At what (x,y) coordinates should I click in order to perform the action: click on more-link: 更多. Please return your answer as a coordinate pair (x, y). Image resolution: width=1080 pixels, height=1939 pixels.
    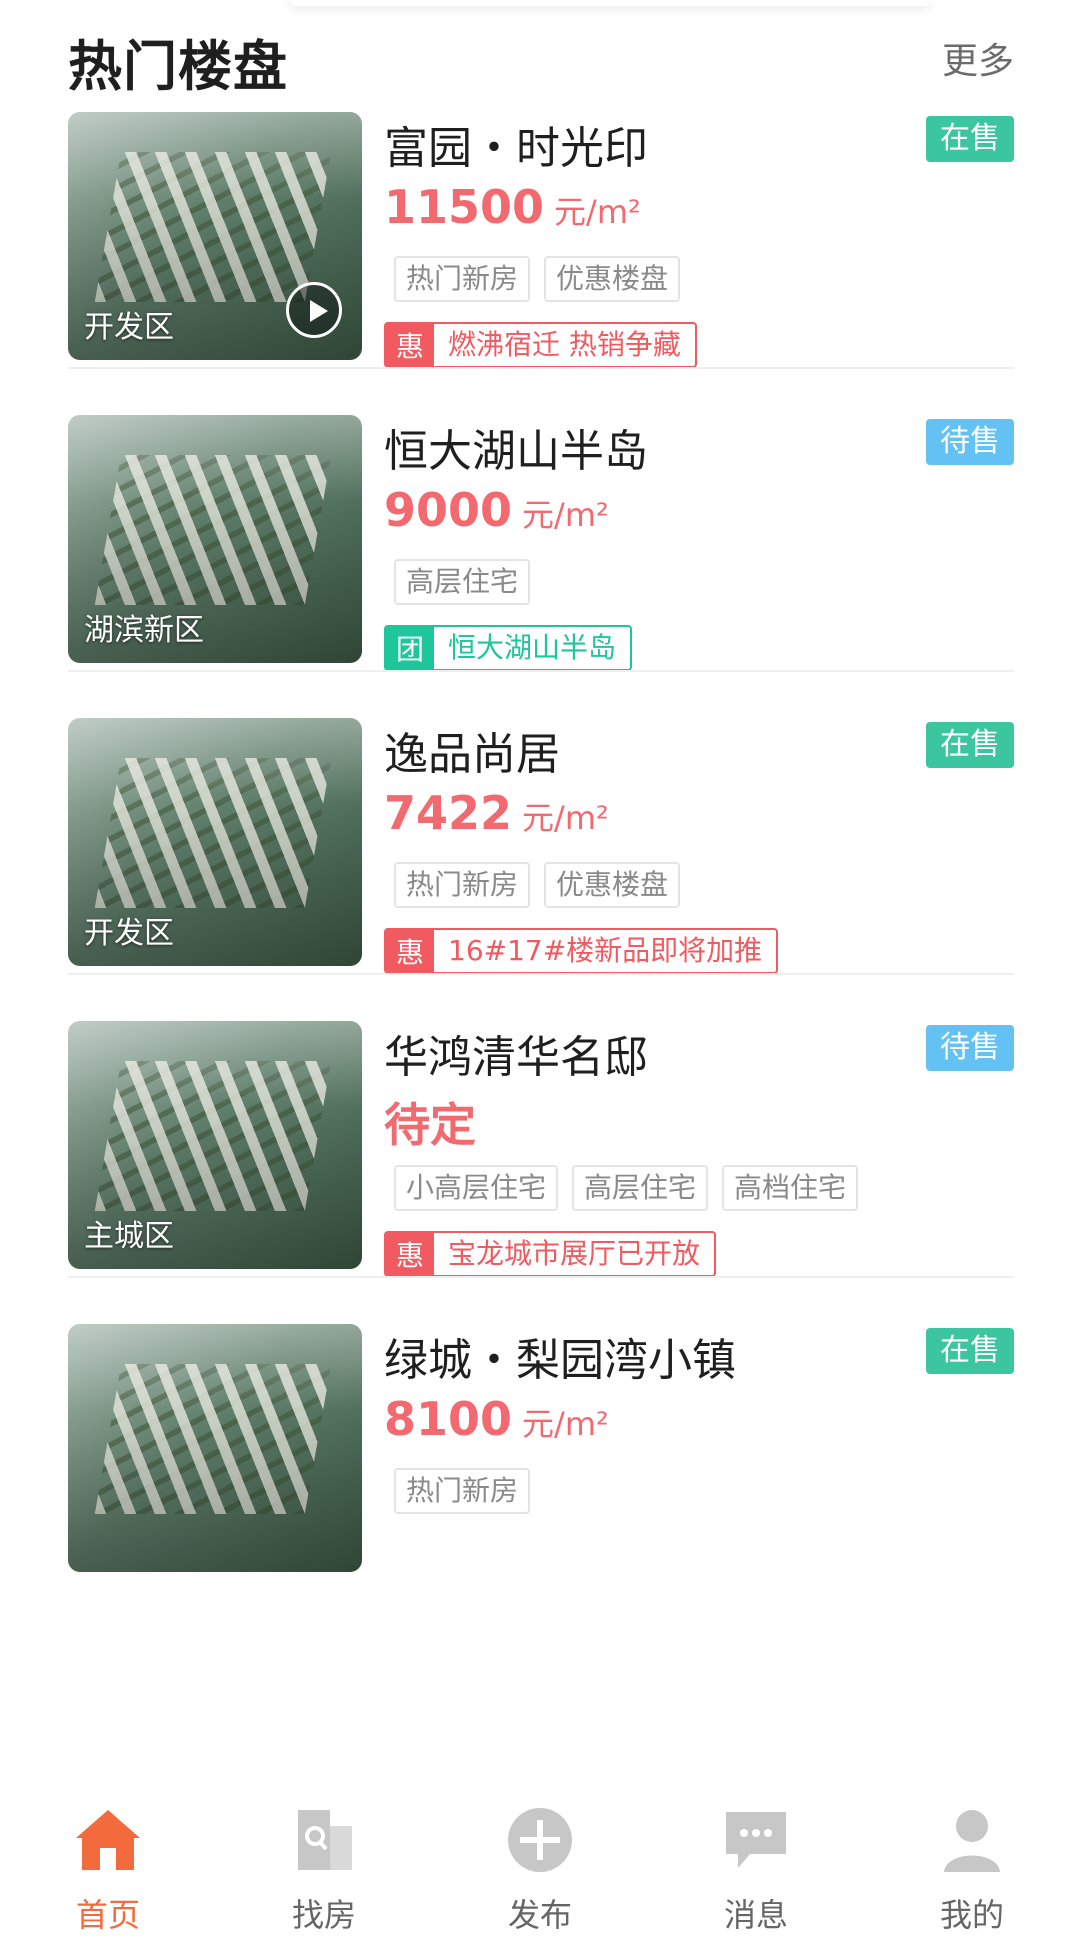
    Looking at the image, I should click on (978, 58).